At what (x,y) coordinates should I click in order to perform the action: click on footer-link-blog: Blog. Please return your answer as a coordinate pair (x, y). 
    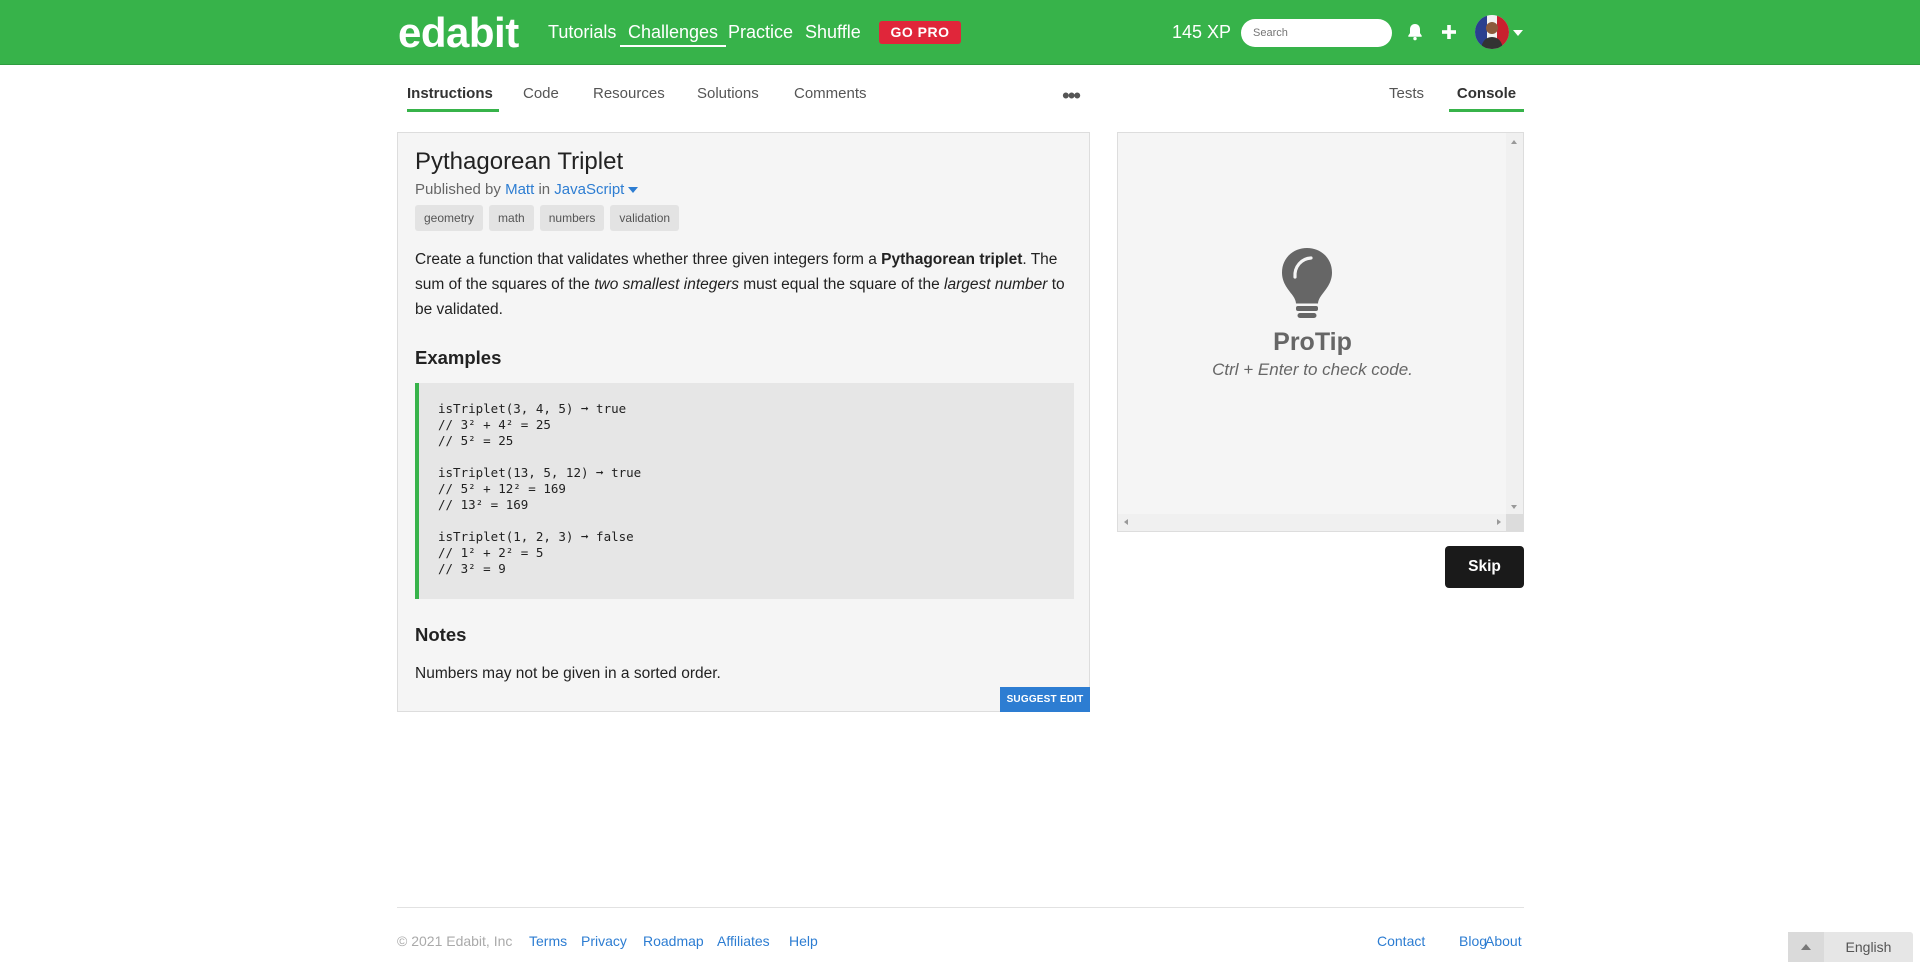
    Looking at the image, I should click on (1473, 941).